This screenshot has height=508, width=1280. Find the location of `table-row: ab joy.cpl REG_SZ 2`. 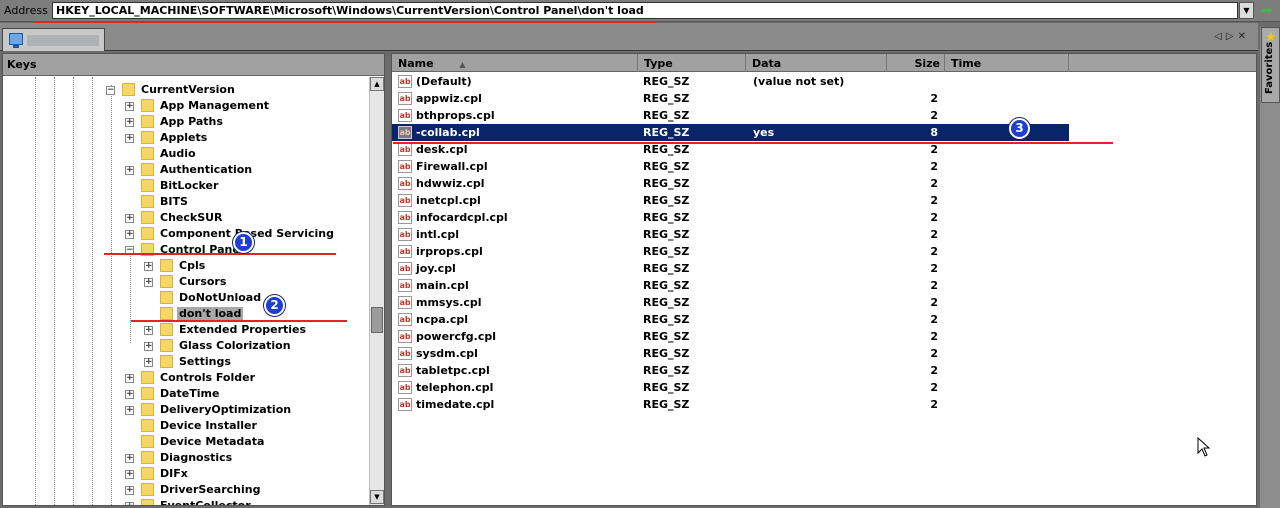

table-row: ab joy.cpl REG_SZ 2 is located at coordinates (730, 268).